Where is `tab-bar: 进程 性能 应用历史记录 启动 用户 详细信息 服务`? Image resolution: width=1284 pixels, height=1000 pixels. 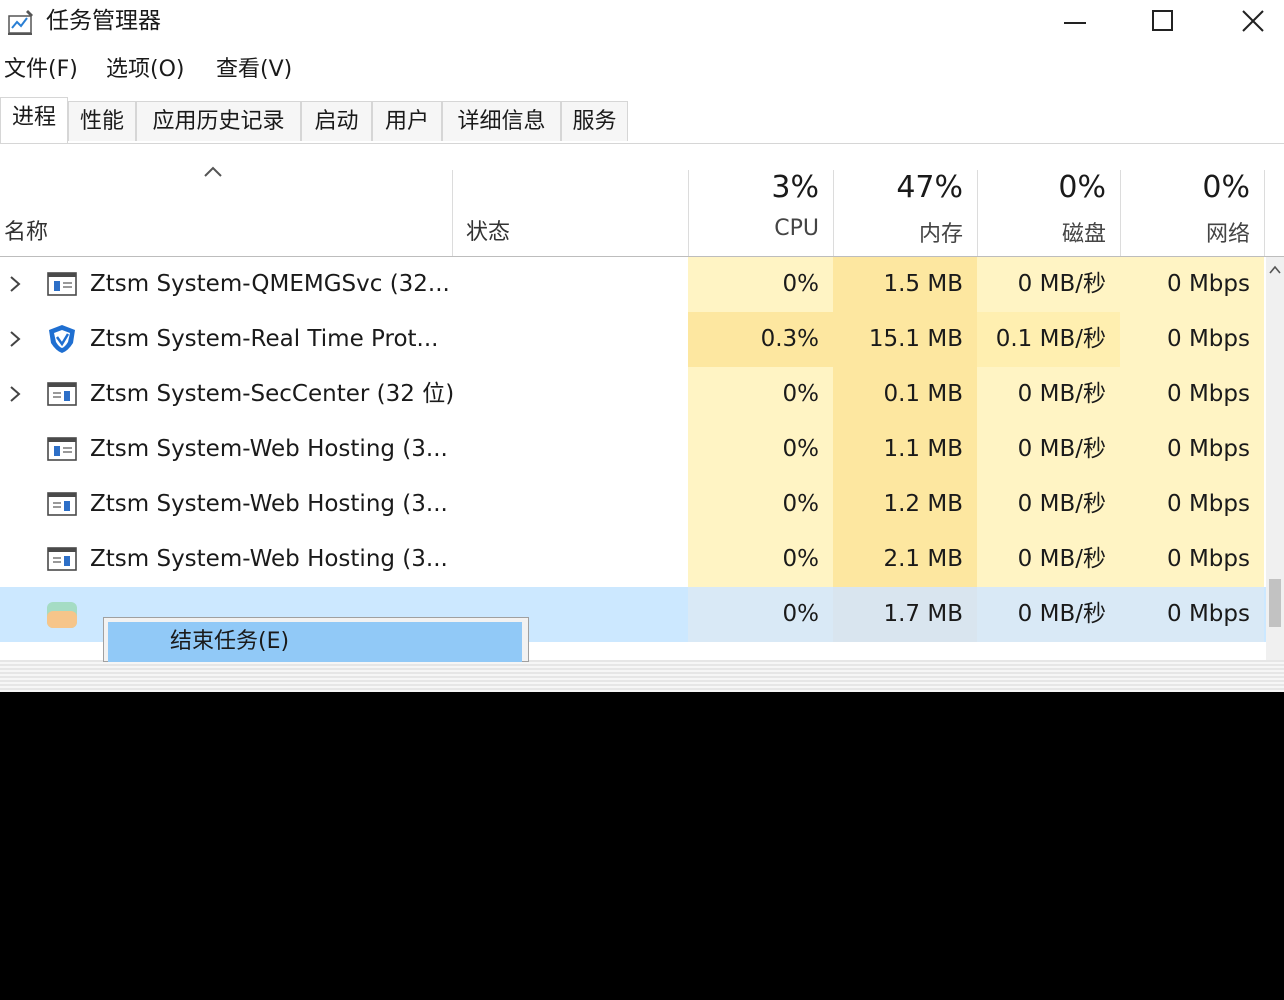 tab-bar: 进程 性能 应用历史记录 启动 用户 详细信息 服务 is located at coordinates (642, 120).